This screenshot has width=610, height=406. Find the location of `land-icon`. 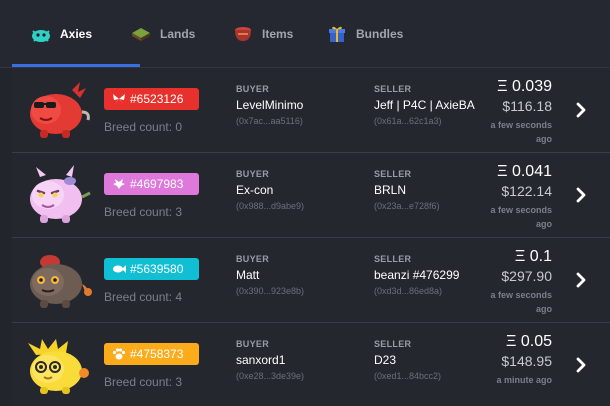

land-icon is located at coordinates (141, 34).